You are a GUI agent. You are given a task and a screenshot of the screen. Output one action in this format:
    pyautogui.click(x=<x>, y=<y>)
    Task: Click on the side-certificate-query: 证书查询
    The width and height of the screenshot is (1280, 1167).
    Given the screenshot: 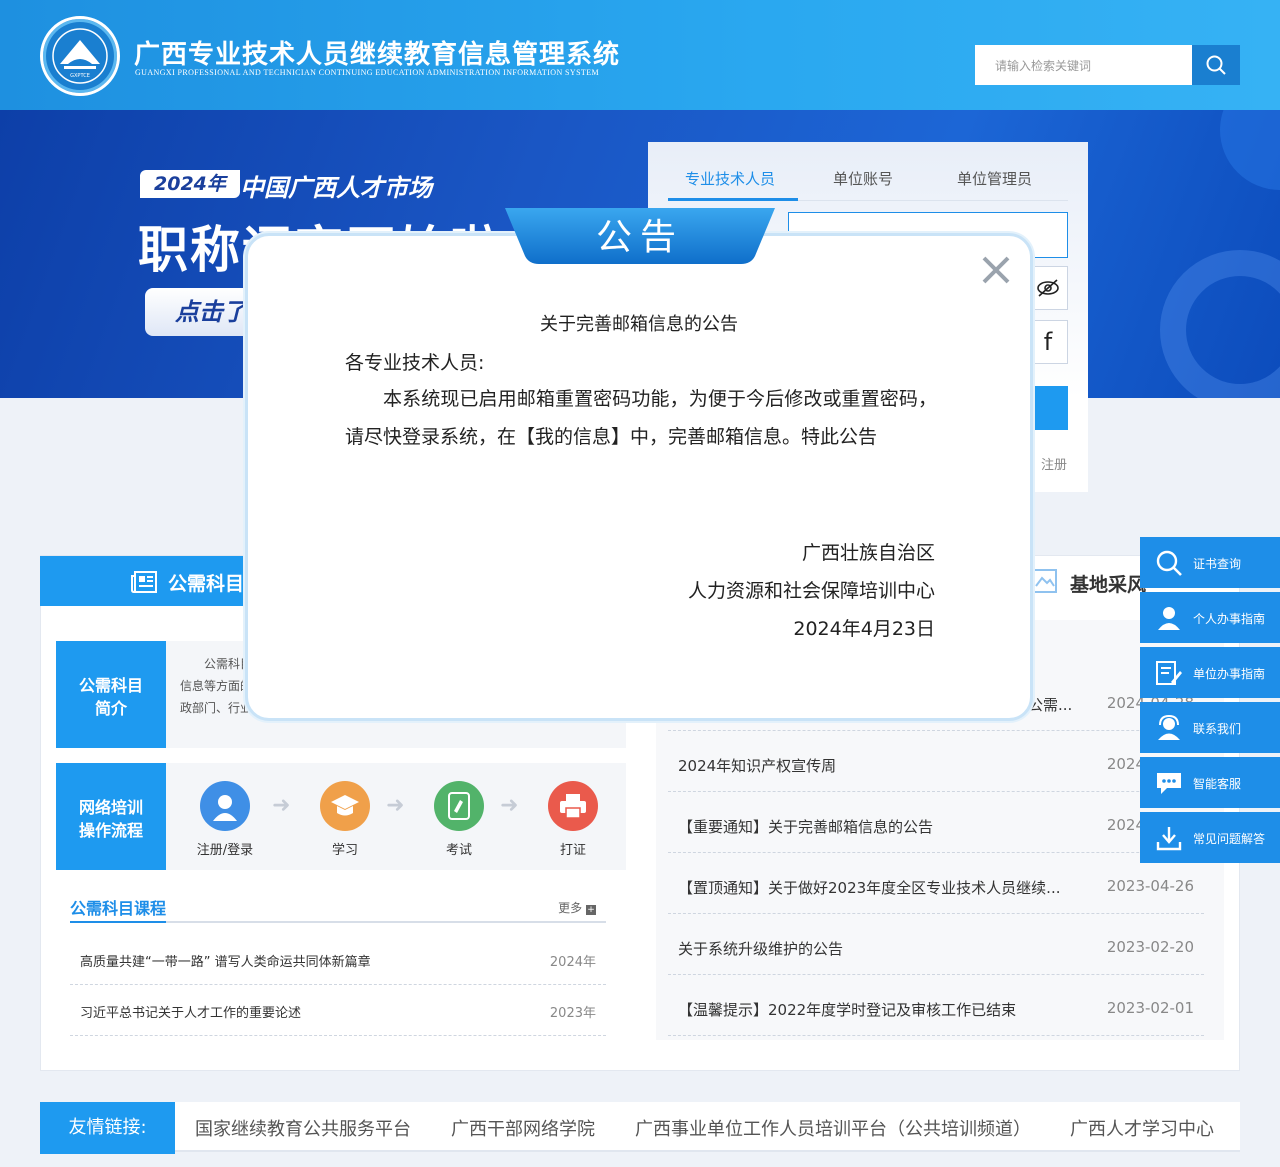 What is the action you would take?
    pyautogui.click(x=1210, y=562)
    